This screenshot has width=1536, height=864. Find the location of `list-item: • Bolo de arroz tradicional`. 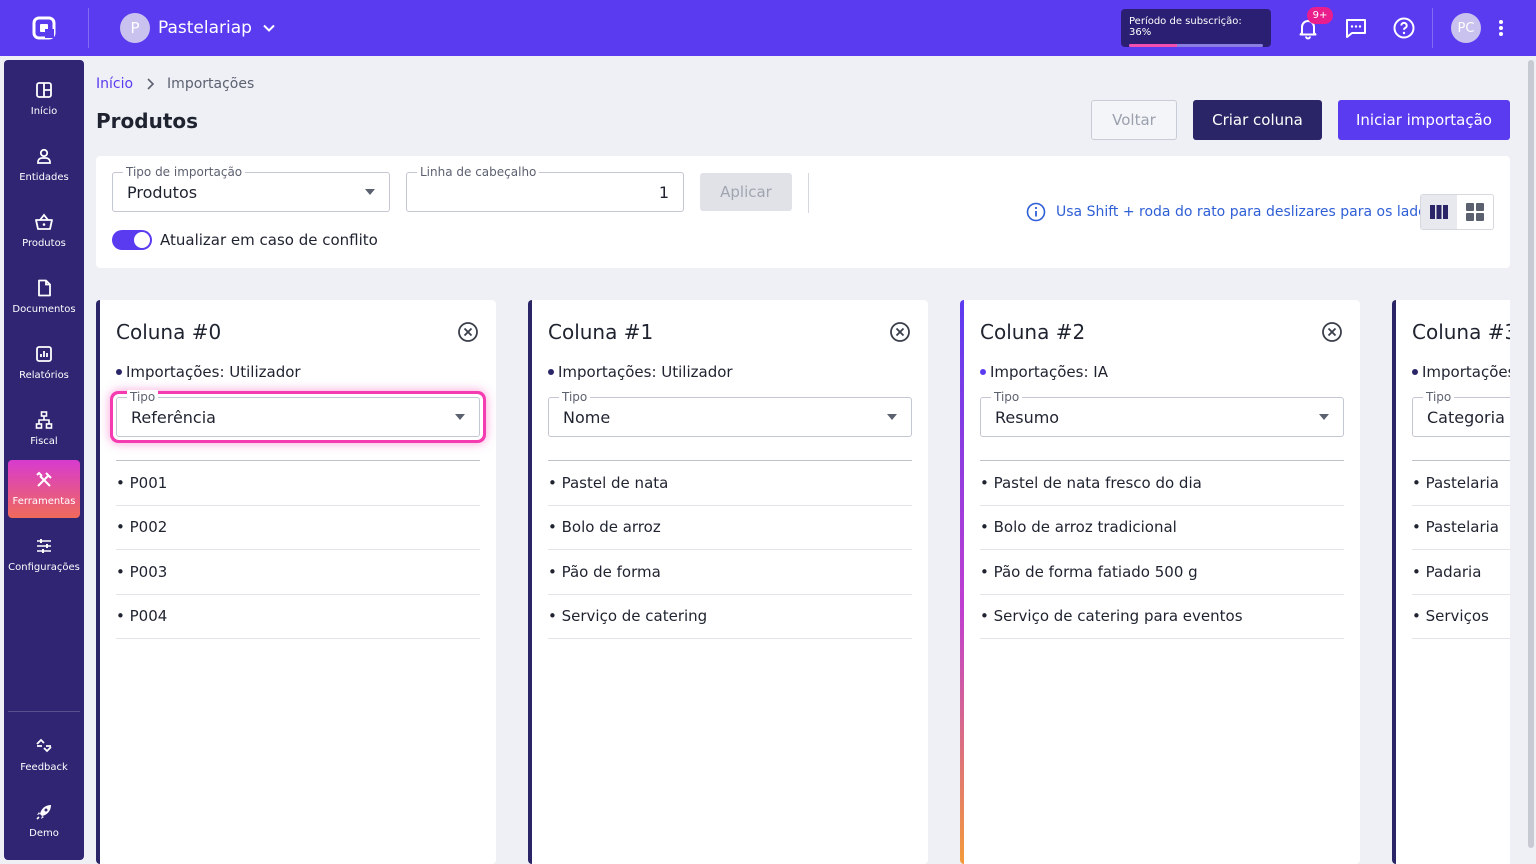

list-item: • Bolo de arroz tradicional is located at coordinates (1162, 528).